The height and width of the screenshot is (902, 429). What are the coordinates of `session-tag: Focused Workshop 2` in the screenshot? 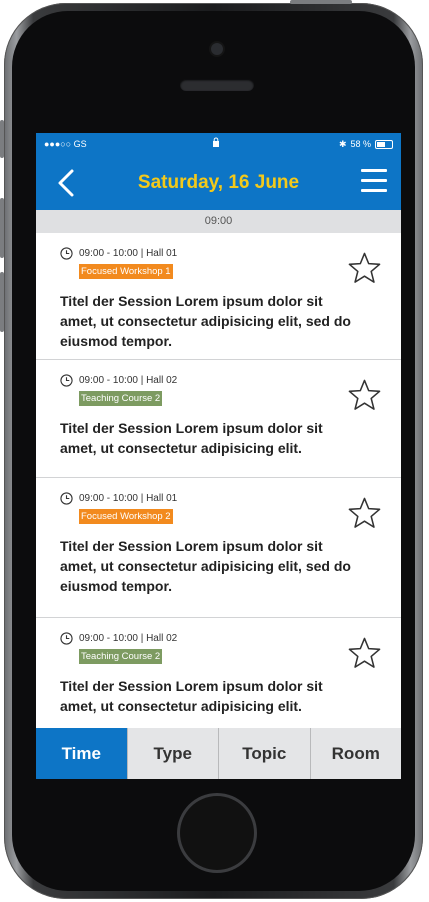 It's located at (126, 516).